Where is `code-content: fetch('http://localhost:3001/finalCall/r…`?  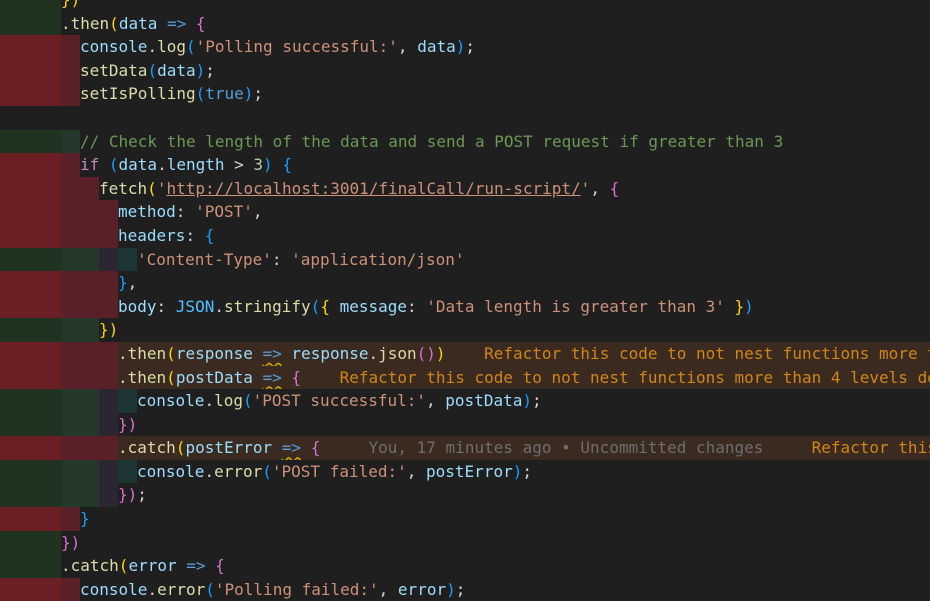 code-content: fetch('http://localhost:3001/finalCall/r… is located at coordinates (340, 188).